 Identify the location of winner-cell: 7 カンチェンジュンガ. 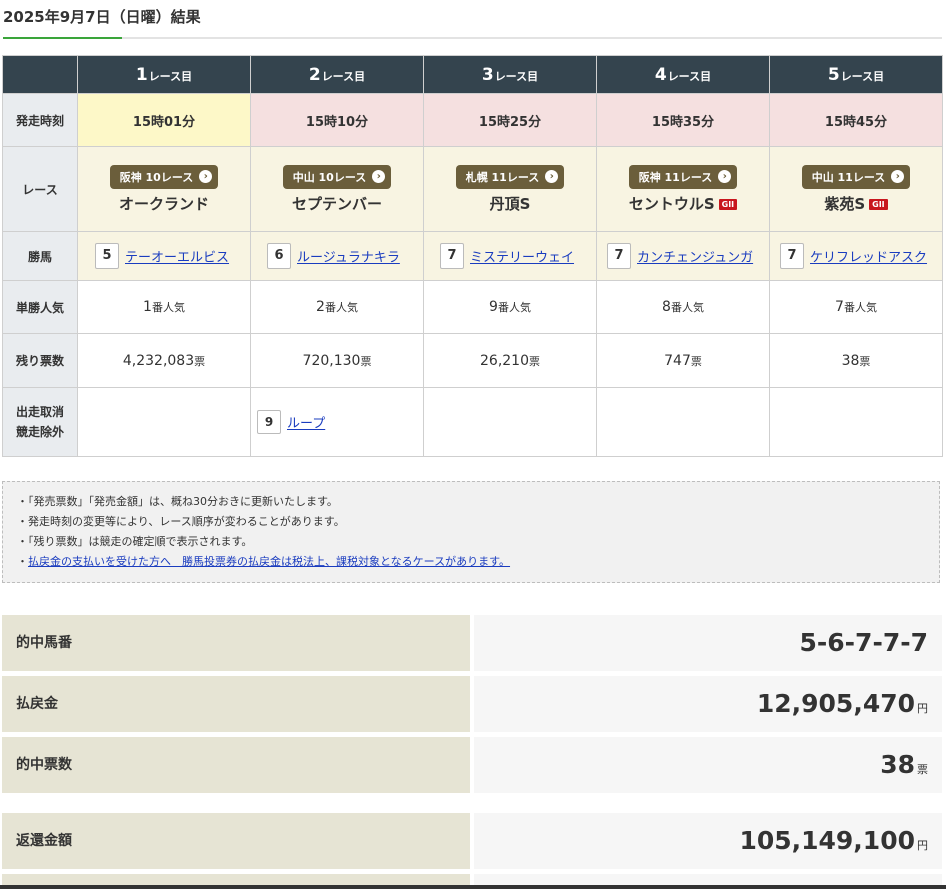
(683, 256).